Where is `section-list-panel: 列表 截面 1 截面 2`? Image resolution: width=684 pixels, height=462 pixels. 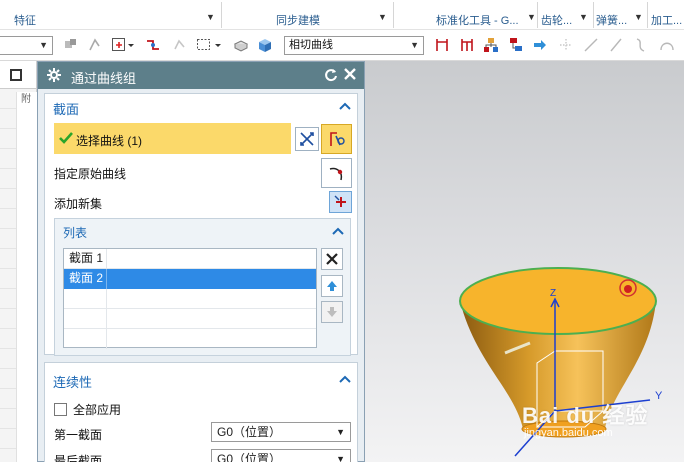 section-list-panel: 列表 截面 1 截面 2 is located at coordinates (202, 287).